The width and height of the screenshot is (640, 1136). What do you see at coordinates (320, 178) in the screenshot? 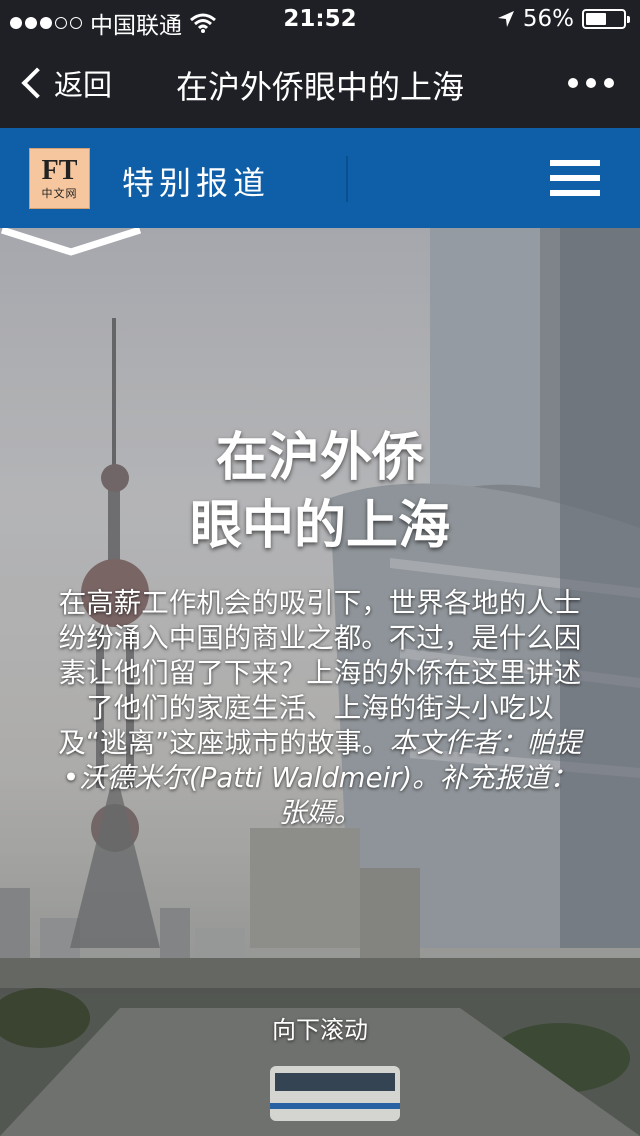
I see `ft-header: FT 中文网 特别报道` at bounding box center [320, 178].